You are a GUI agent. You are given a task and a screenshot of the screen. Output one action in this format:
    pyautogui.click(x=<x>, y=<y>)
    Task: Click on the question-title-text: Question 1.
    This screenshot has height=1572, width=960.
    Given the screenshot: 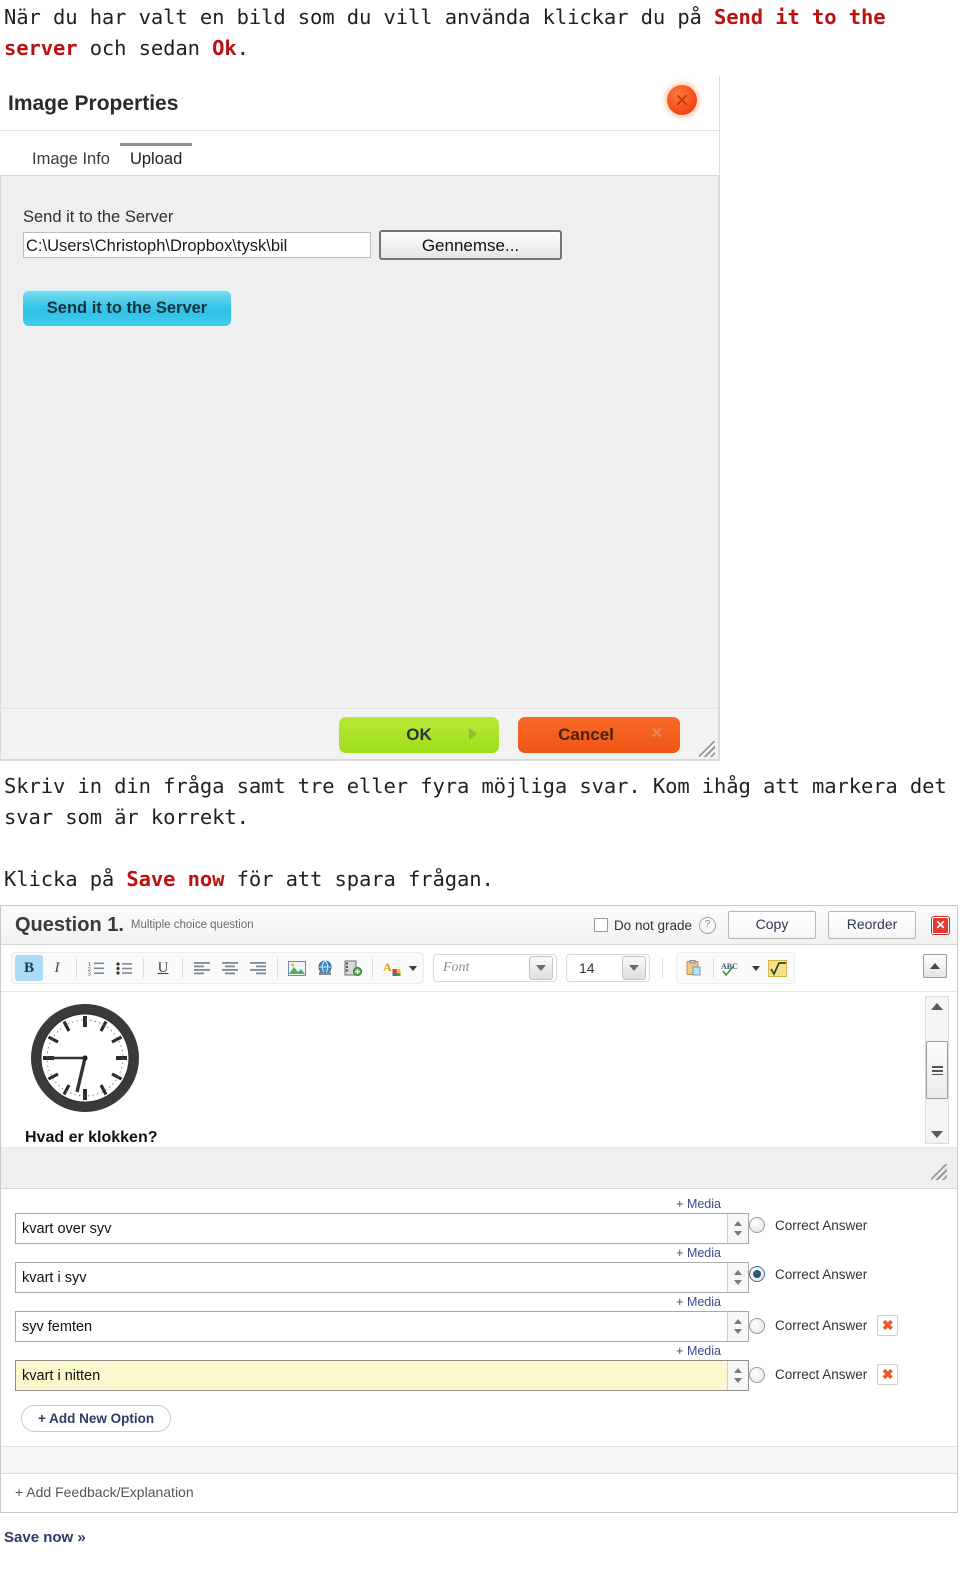 What is the action you would take?
    pyautogui.click(x=69, y=924)
    